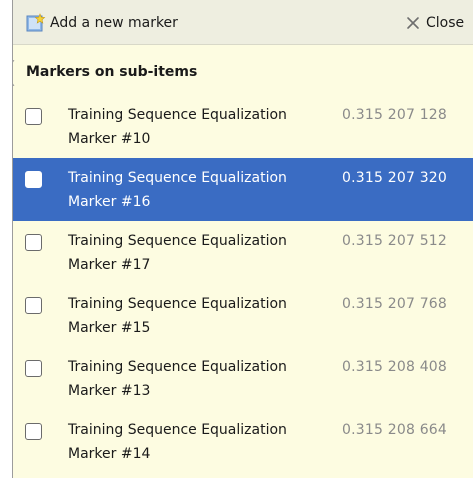 This screenshot has height=478, width=473. What do you see at coordinates (112, 72) in the screenshot?
I see `section-title: Markers on sub-items` at bounding box center [112, 72].